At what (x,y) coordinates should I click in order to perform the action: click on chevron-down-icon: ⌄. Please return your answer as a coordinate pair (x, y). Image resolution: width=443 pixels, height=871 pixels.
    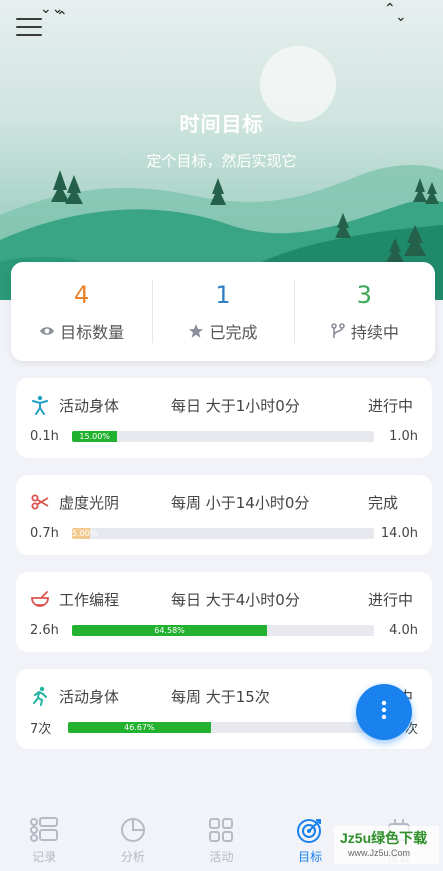
    Looking at the image, I should click on (401, 17).